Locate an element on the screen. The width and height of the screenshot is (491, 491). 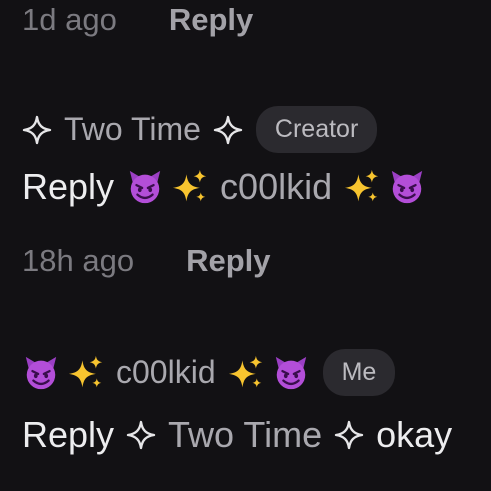
comment-author-row: Two Time Creator is located at coordinates (200, 129).